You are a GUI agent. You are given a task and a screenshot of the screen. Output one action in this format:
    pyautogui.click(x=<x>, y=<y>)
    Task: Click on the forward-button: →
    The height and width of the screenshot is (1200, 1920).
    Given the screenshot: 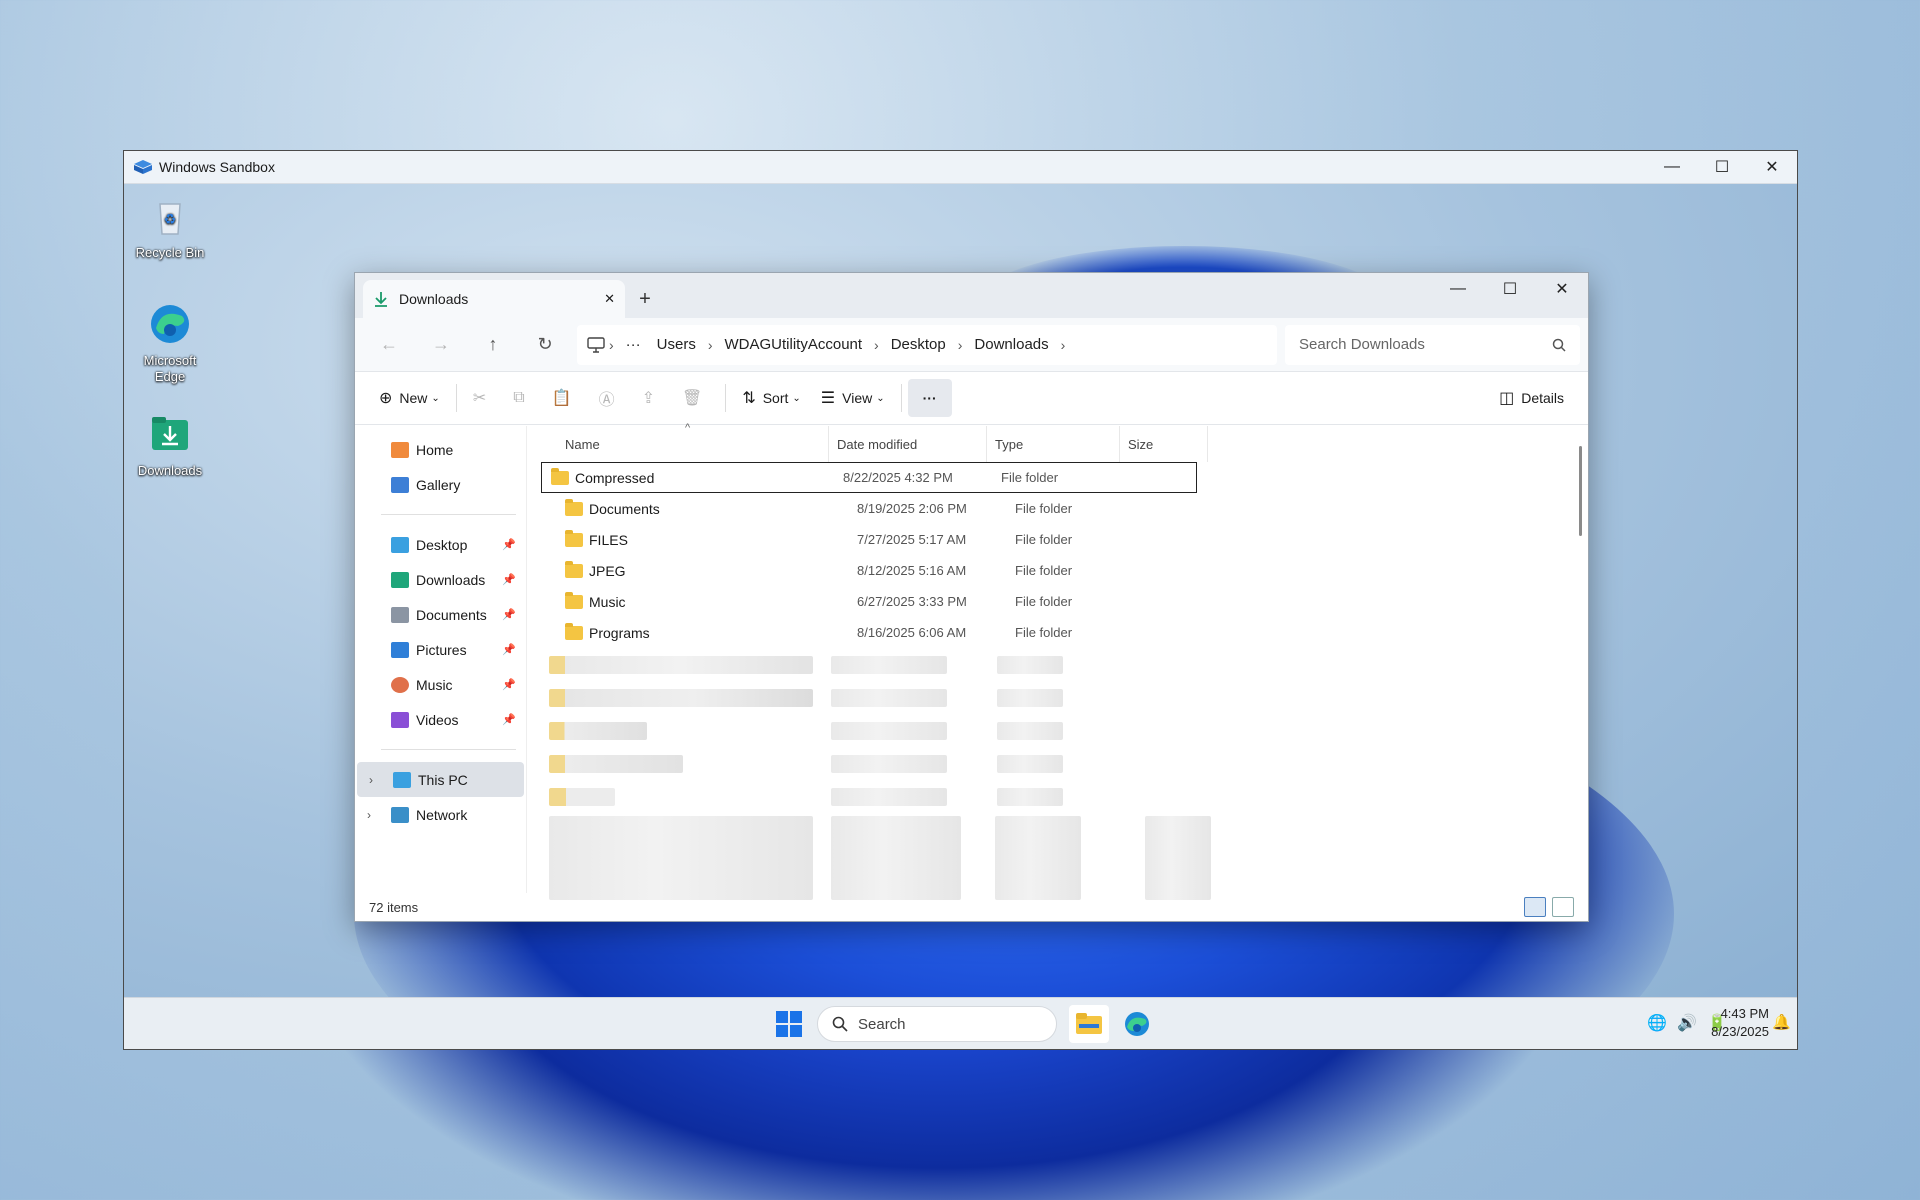 What is the action you would take?
    pyautogui.click(x=441, y=345)
    